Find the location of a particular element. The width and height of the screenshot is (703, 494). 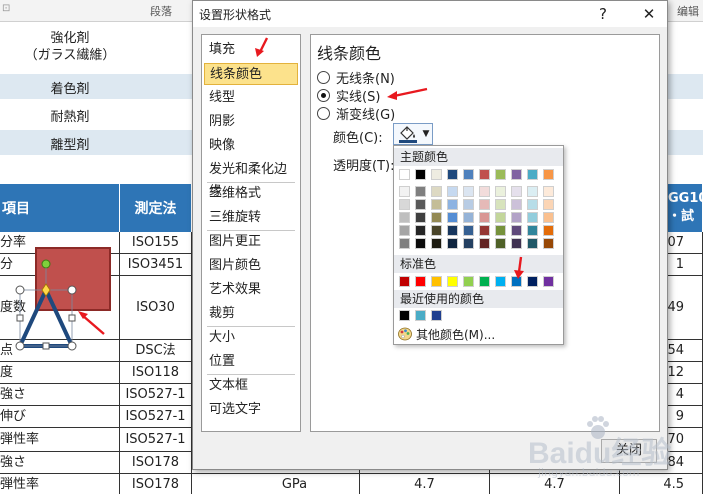

category-item: 图片颜色 is located at coordinates (251, 266).